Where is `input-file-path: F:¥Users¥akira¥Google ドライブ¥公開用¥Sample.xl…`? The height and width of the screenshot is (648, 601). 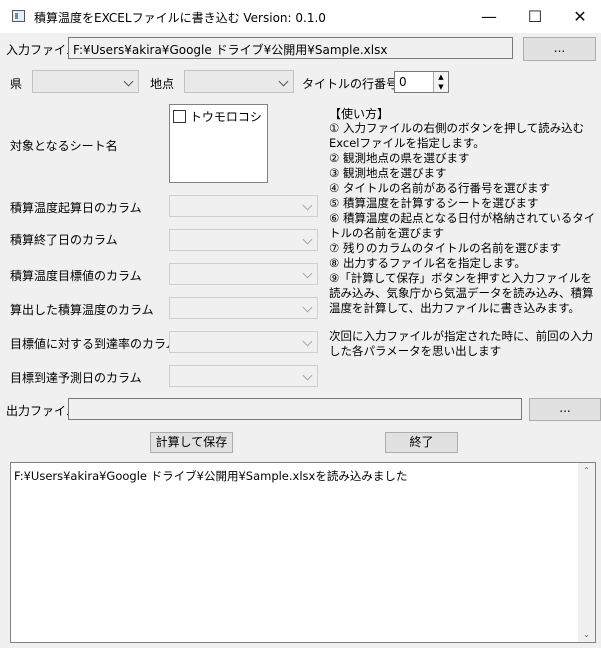 input-file-path: F:¥Users¥akira¥Google ドライブ¥公開用¥Sample.xl… is located at coordinates (290, 48).